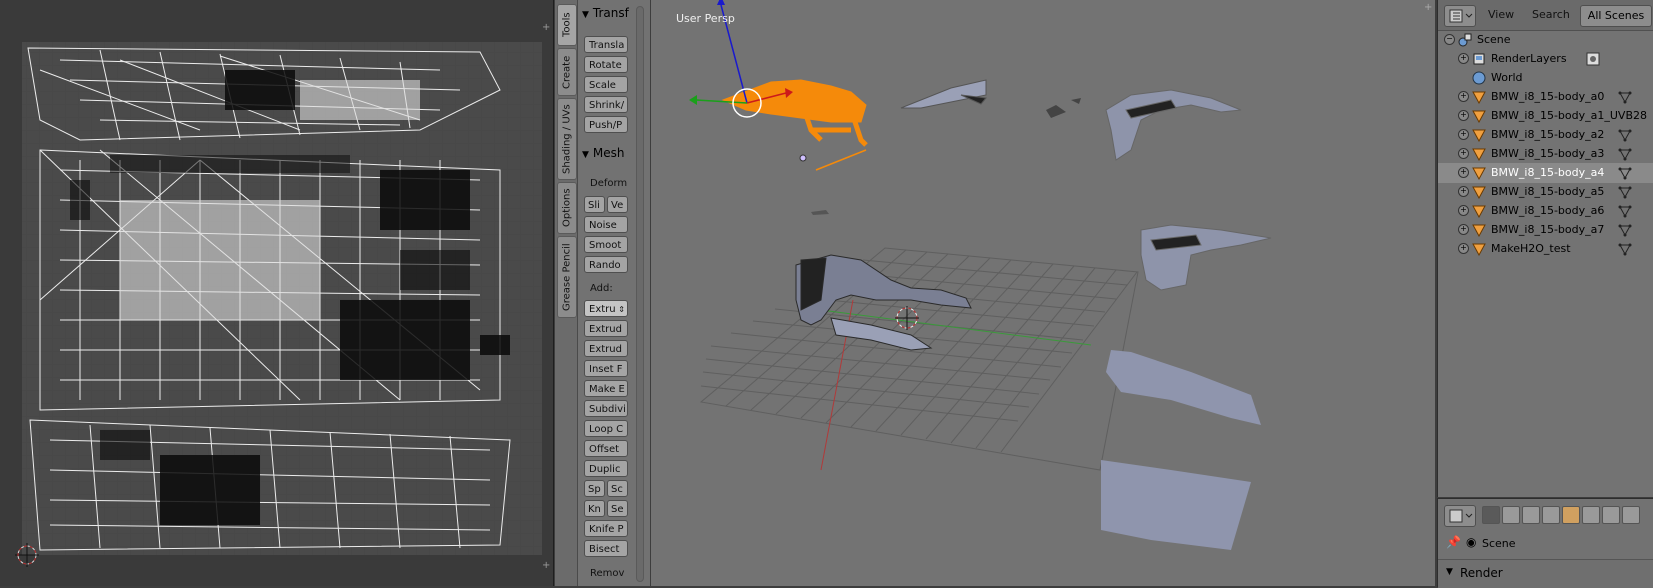  What do you see at coordinates (606, 64) in the screenshot?
I see `rotate-button: Rotate` at bounding box center [606, 64].